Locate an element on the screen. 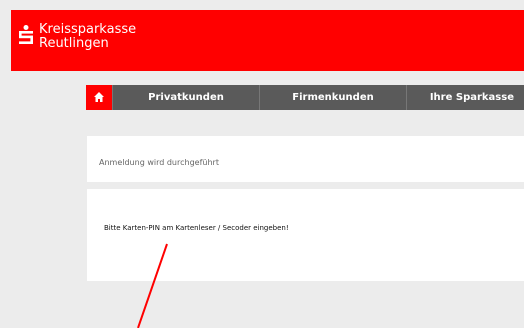 The height and width of the screenshot is (328, 524). main-navigation: Privatkunden Firmenkunden Ihre Sparkasse is located at coordinates (305, 97).